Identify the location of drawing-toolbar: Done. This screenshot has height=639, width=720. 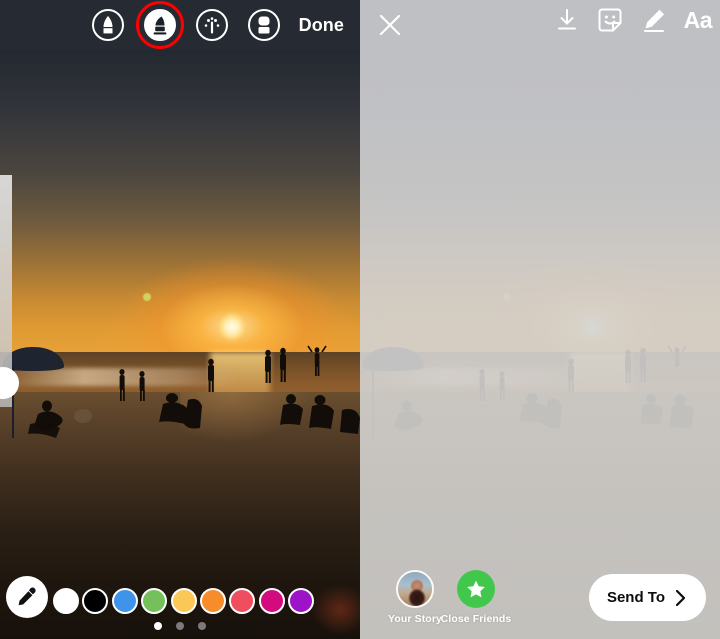
(180, 25).